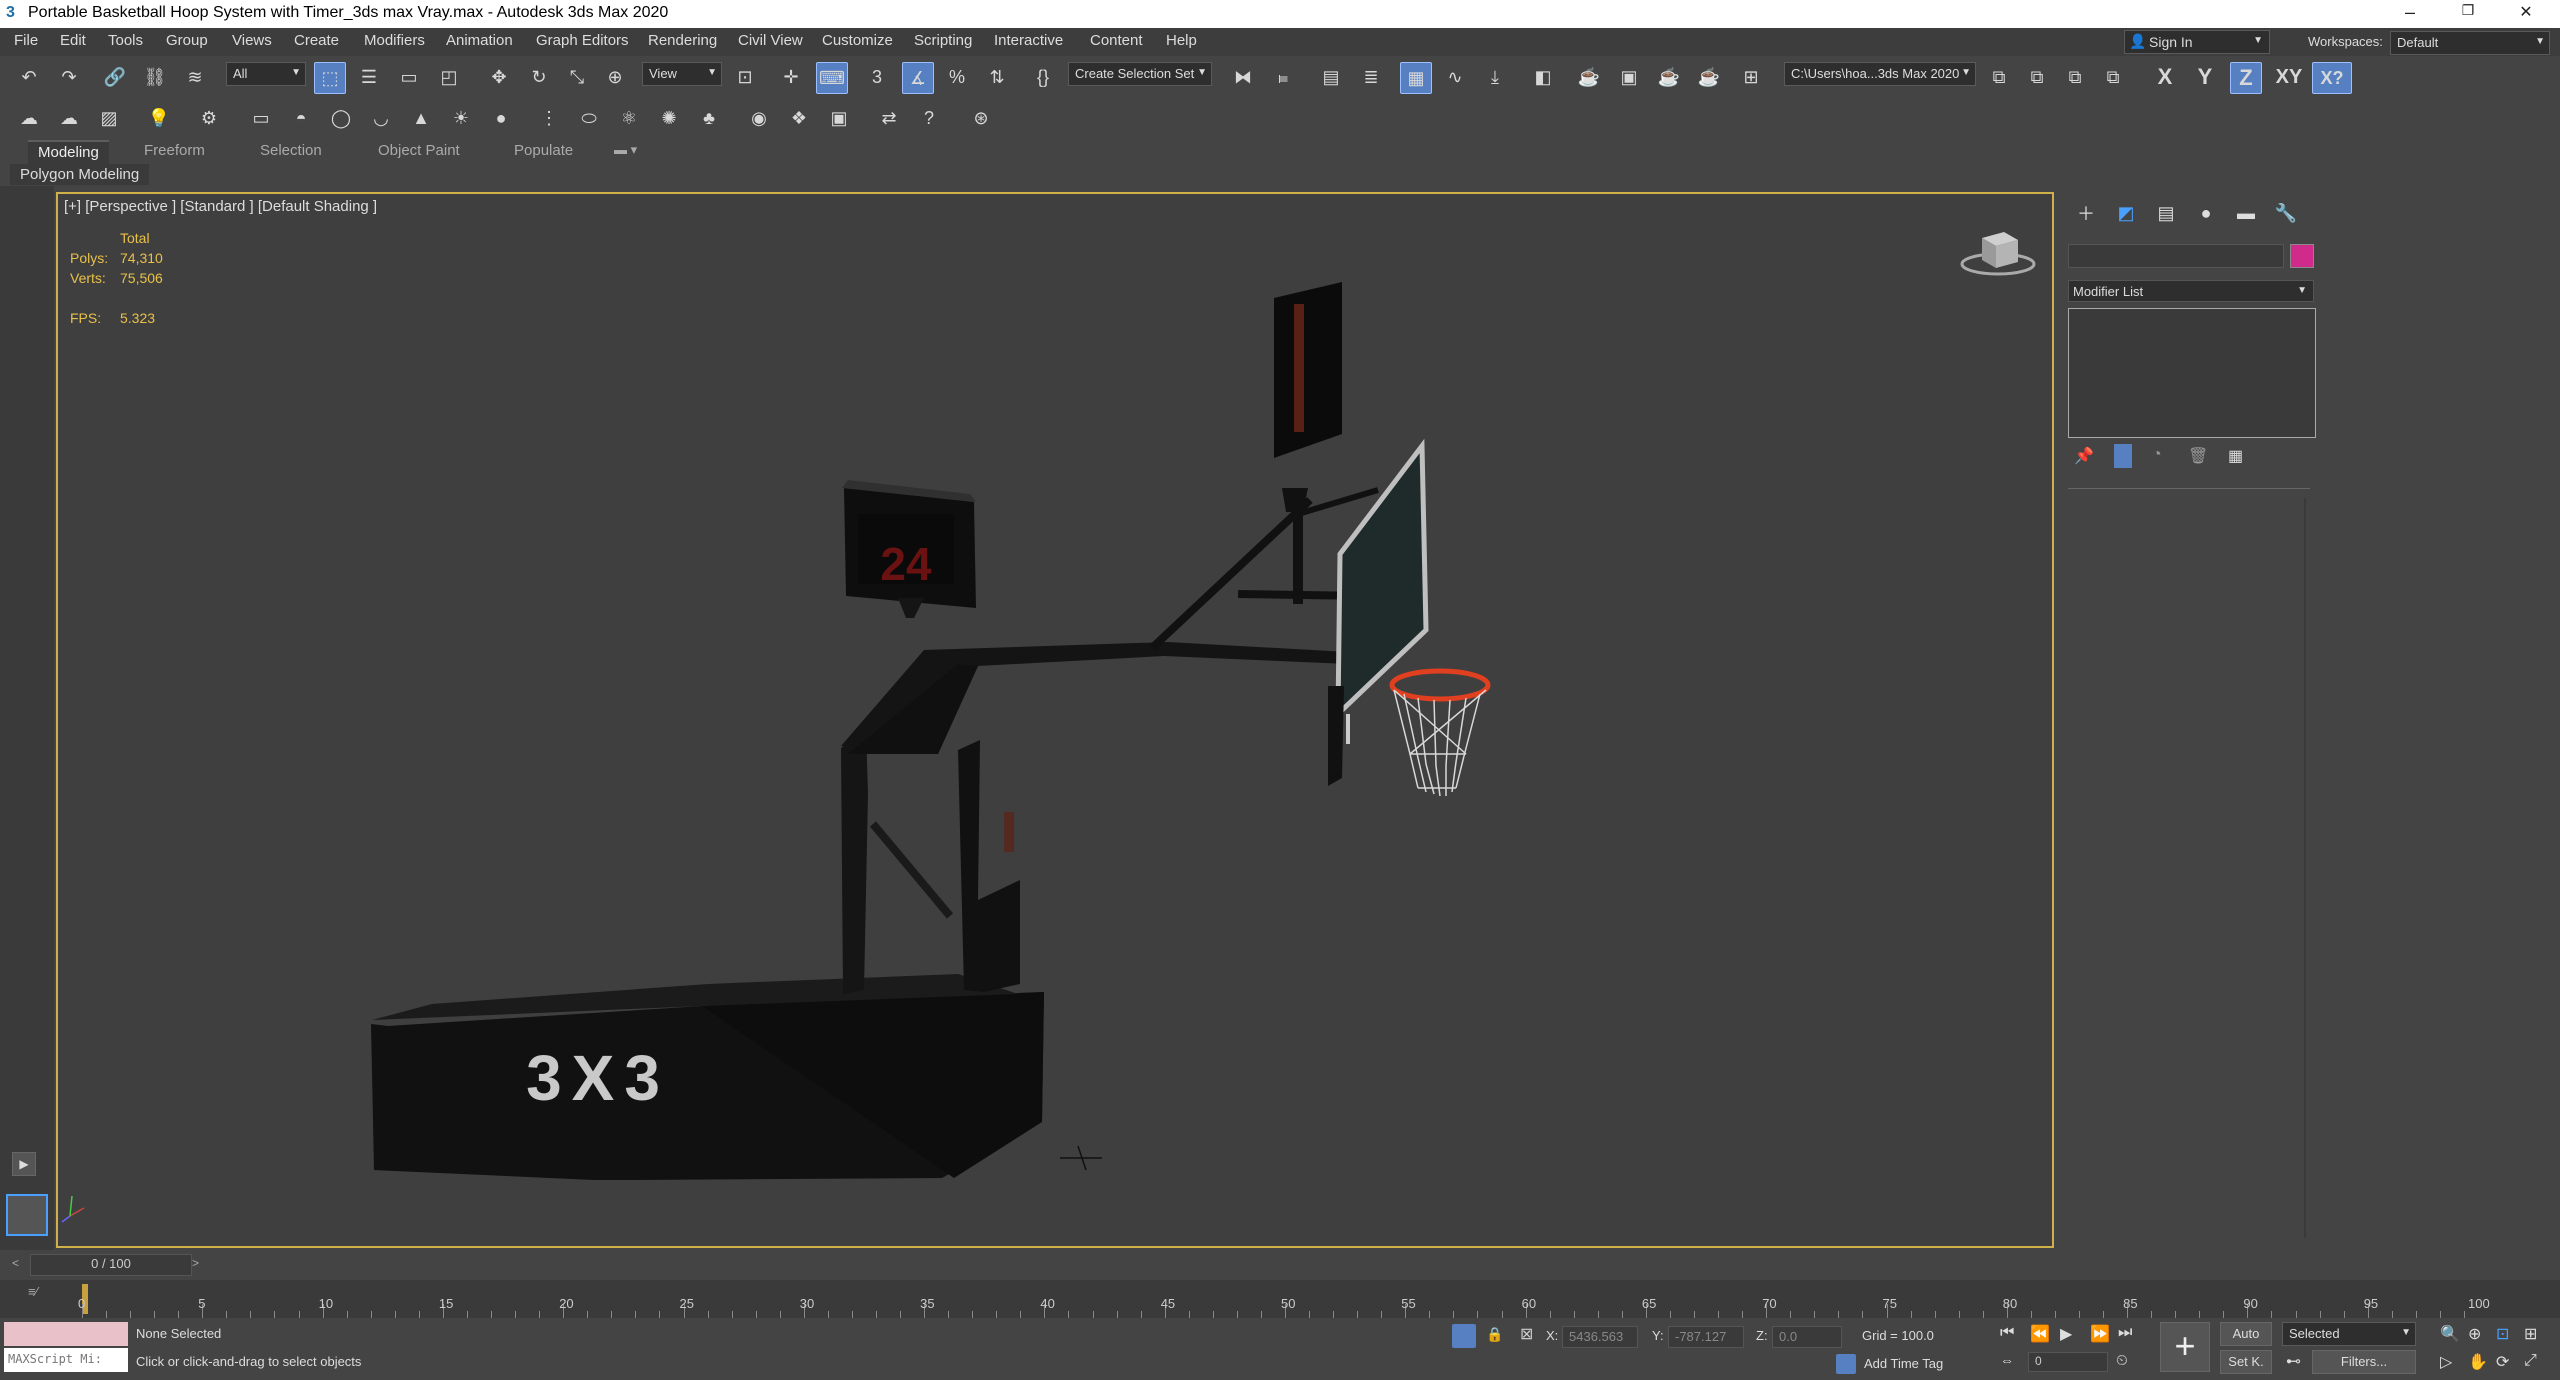  Describe the element at coordinates (1243, 77) in the screenshot. I see `mirror-icon: ⧓` at that location.